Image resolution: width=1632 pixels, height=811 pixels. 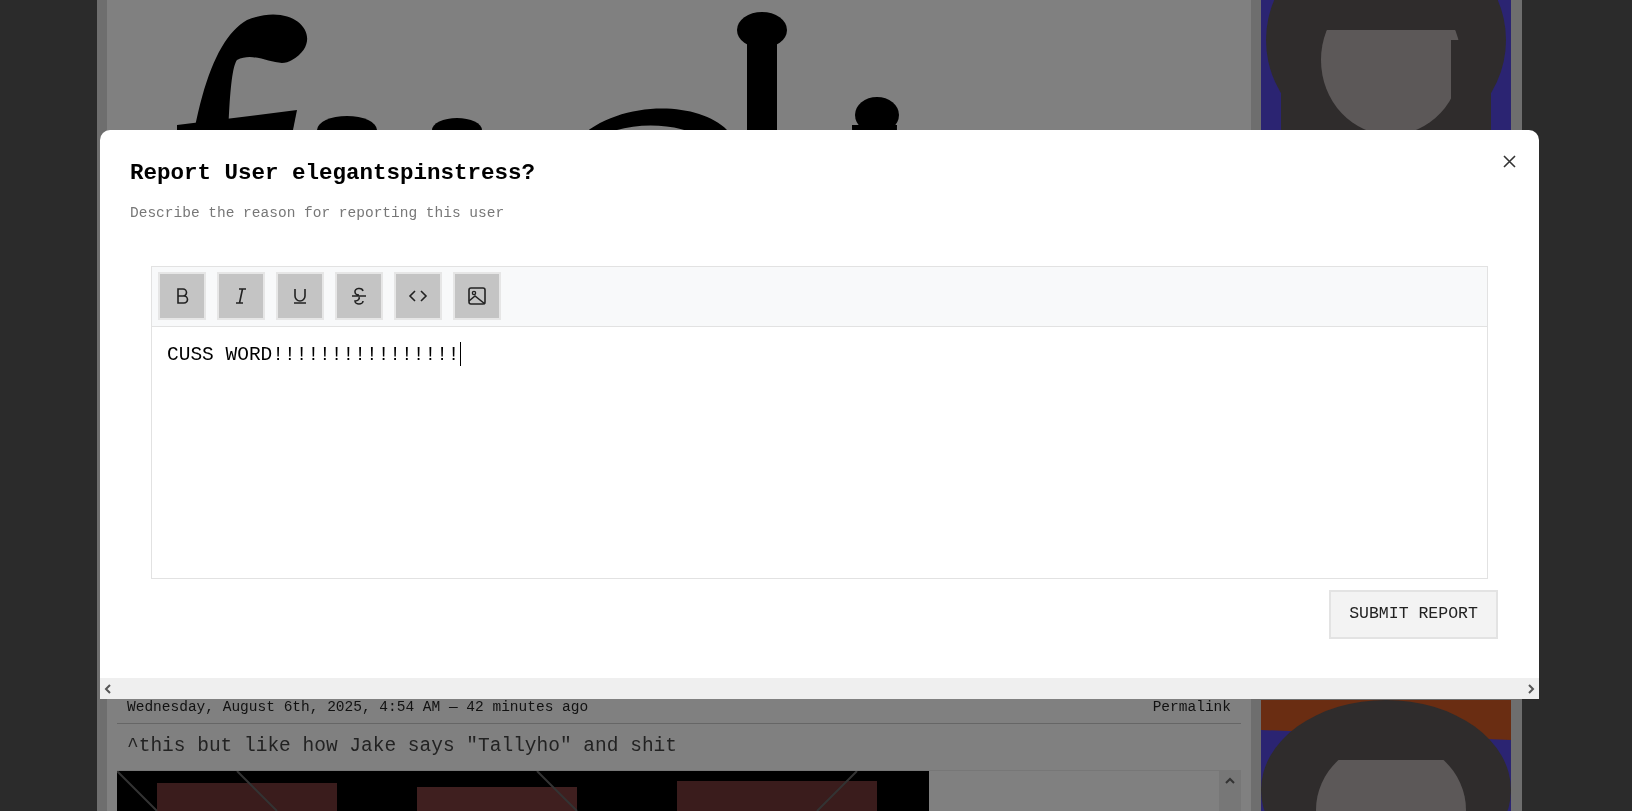 I want to click on scroll-up-icon, so click(x=1230, y=780).